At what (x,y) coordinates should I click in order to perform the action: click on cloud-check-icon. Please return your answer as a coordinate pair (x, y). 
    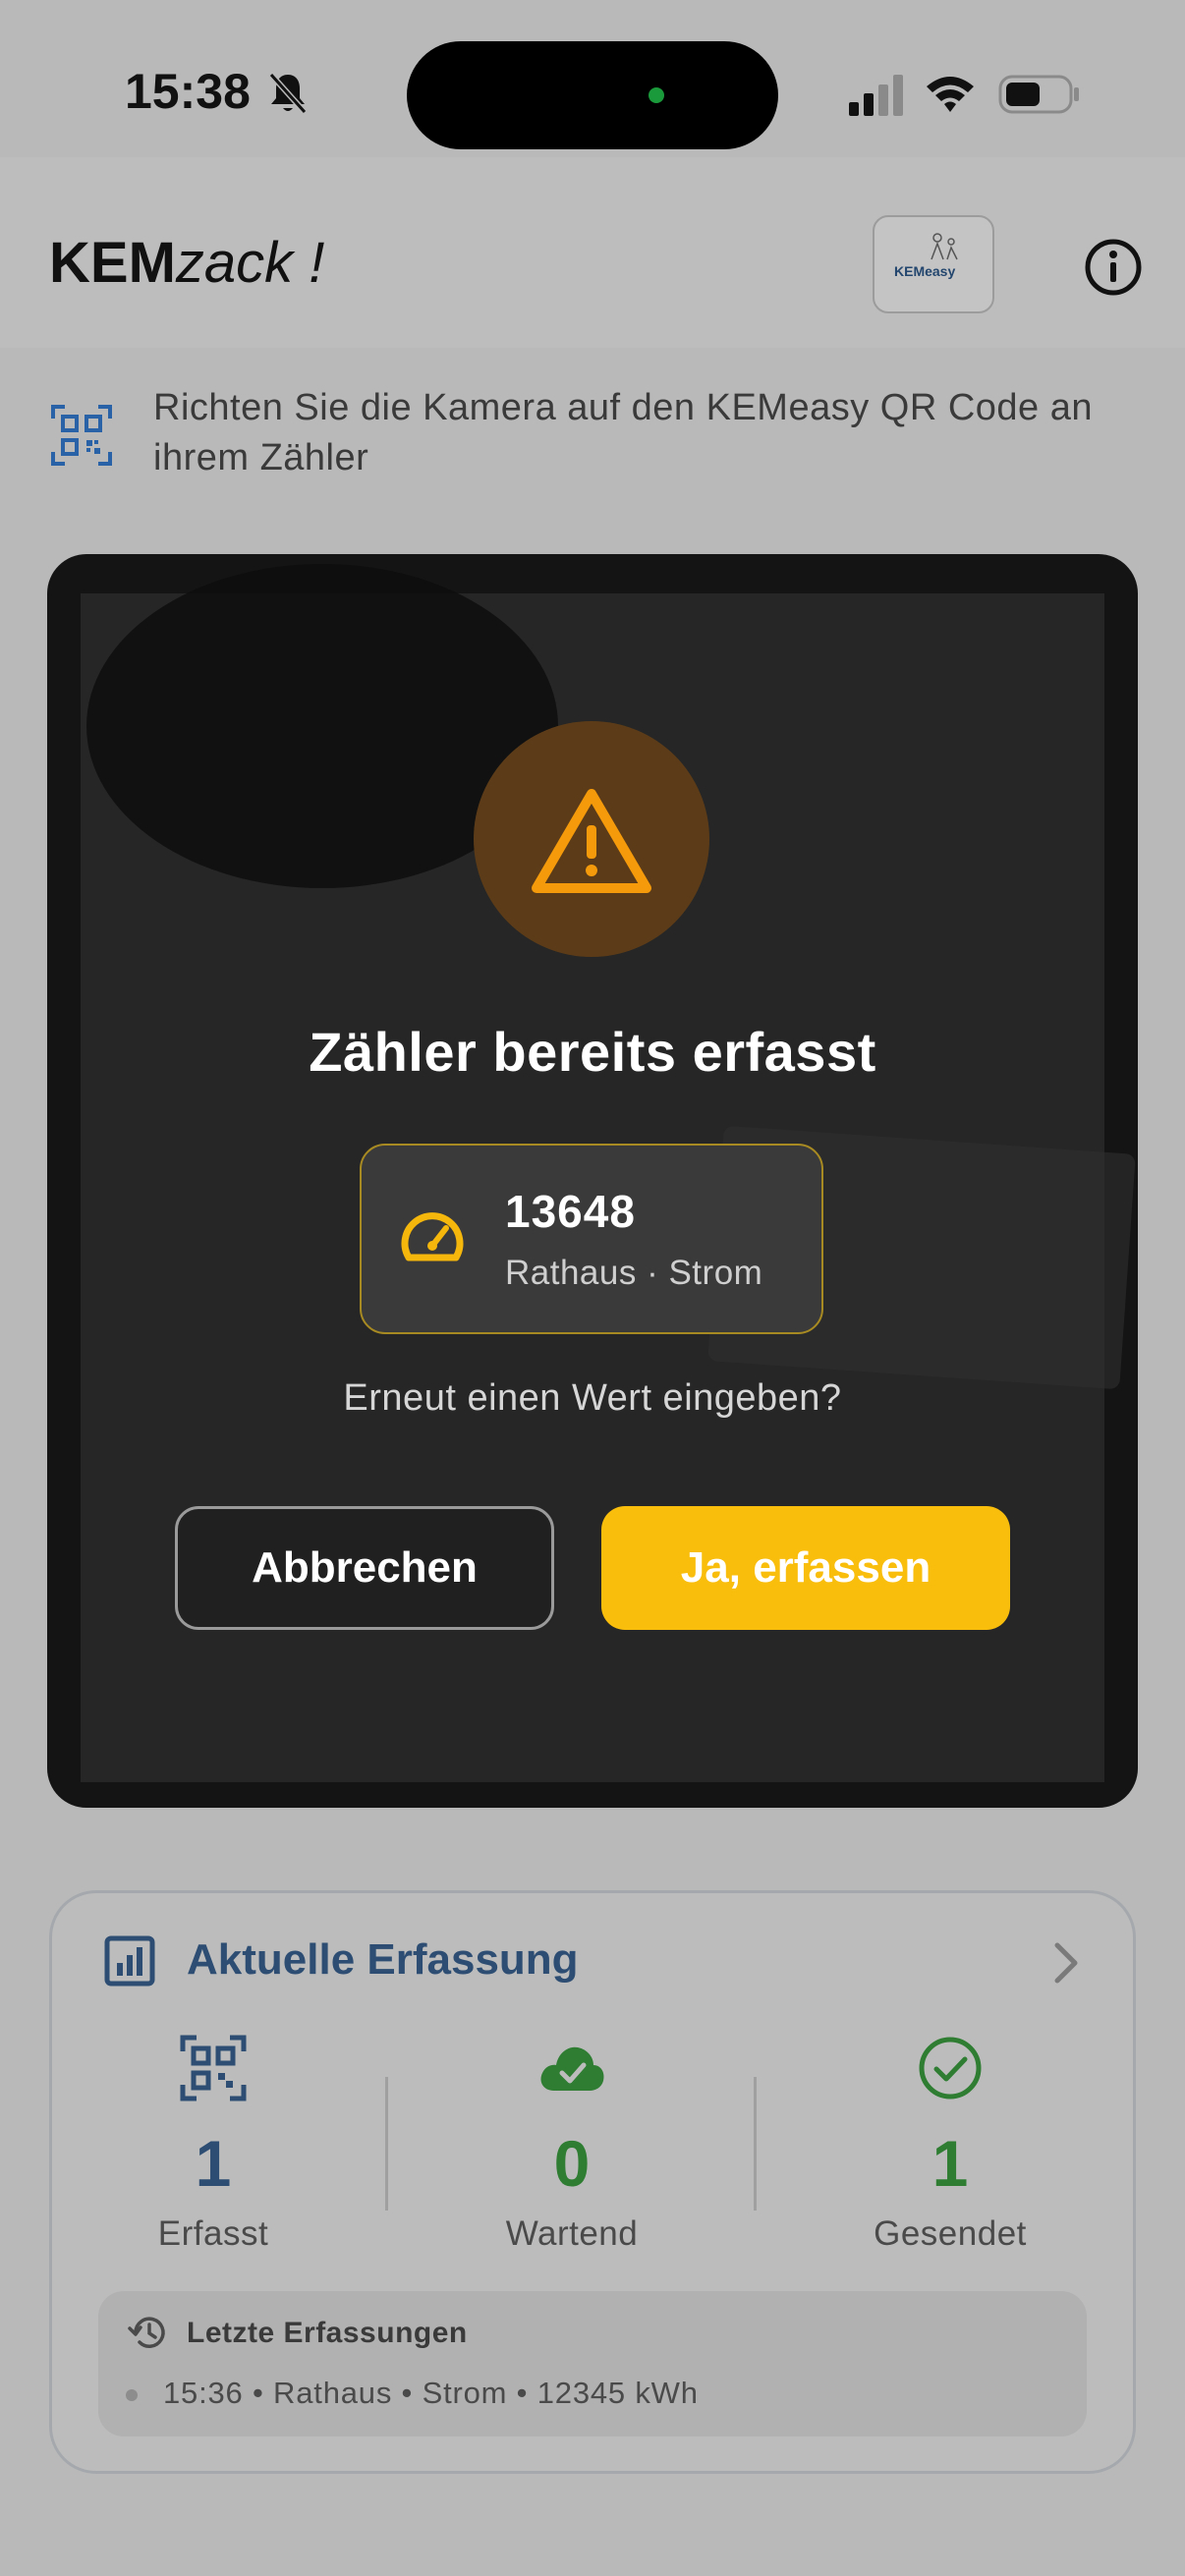
    Looking at the image, I should click on (572, 2068).